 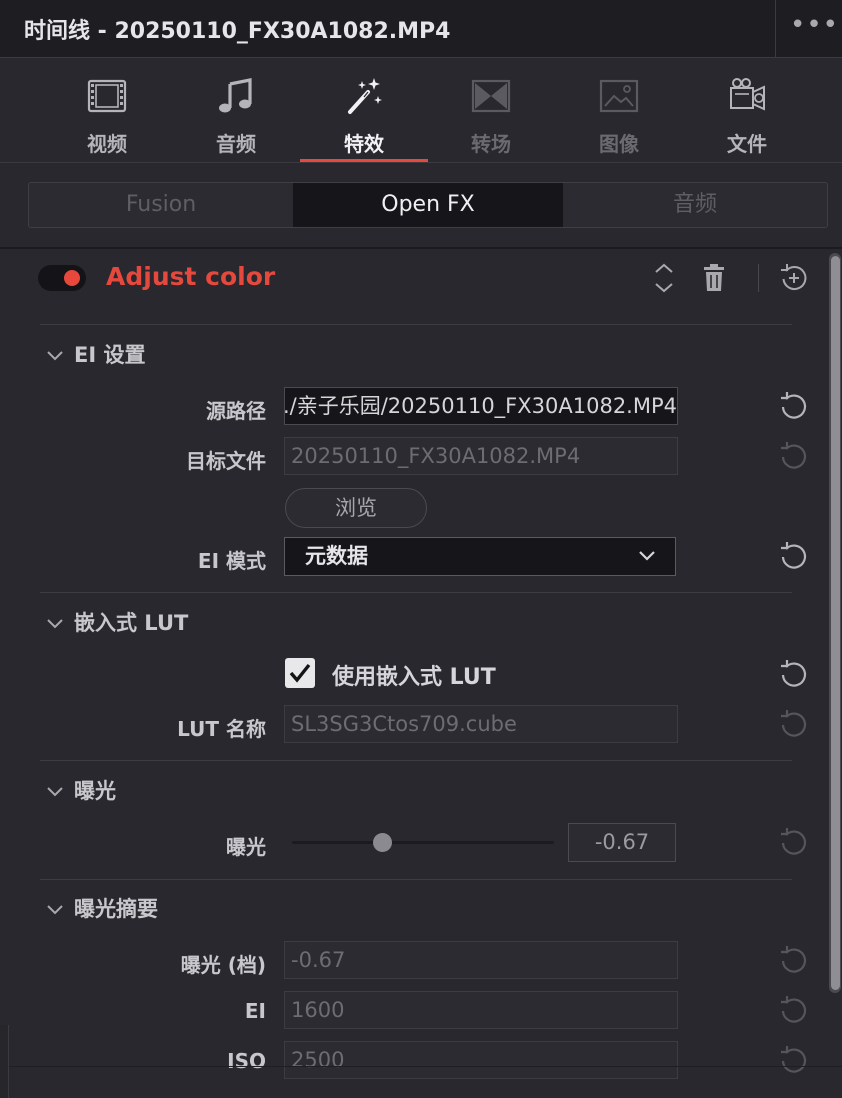 I want to click on browse-button: 浏览, so click(x=356, y=508).